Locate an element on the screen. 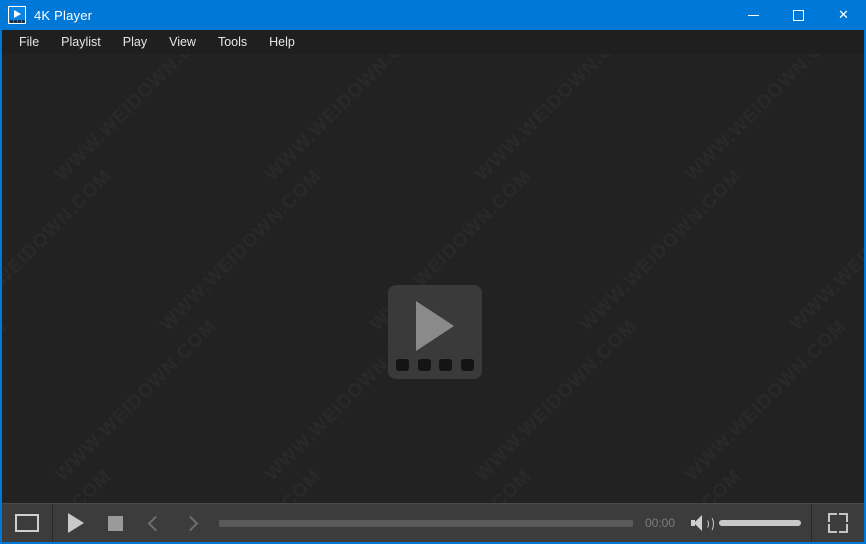 This screenshot has width=866, height=544. minimize-icon is located at coordinates (753, 15).